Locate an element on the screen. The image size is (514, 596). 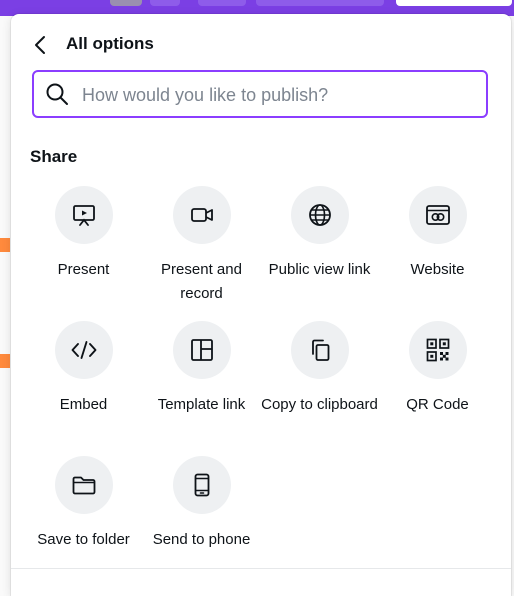
option-website: Website is located at coordinates (437, 234).